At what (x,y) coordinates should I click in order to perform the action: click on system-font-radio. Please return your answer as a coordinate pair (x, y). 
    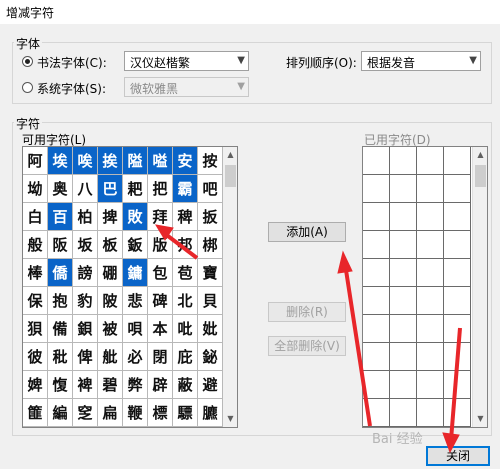
    Looking at the image, I should click on (27, 87).